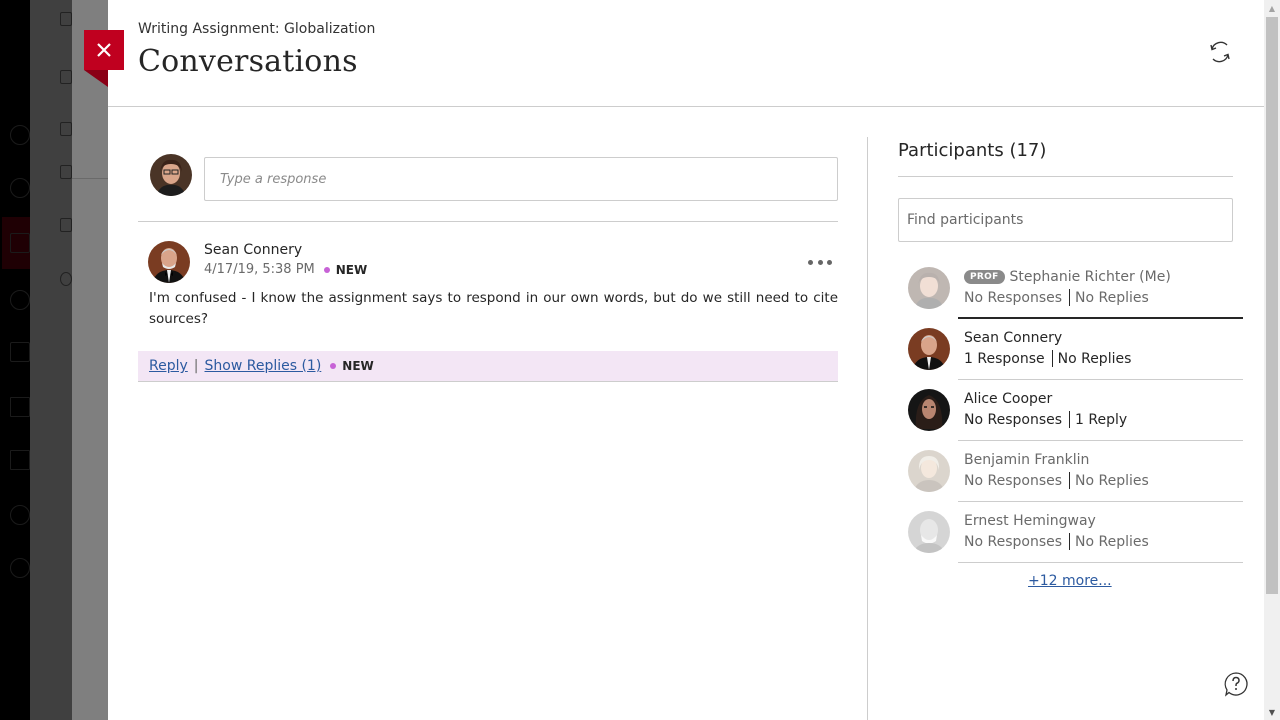  What do you see at coordinates (20, 243) in the screenshot?
I see `courses-icon` at bounding box center [20, 243].